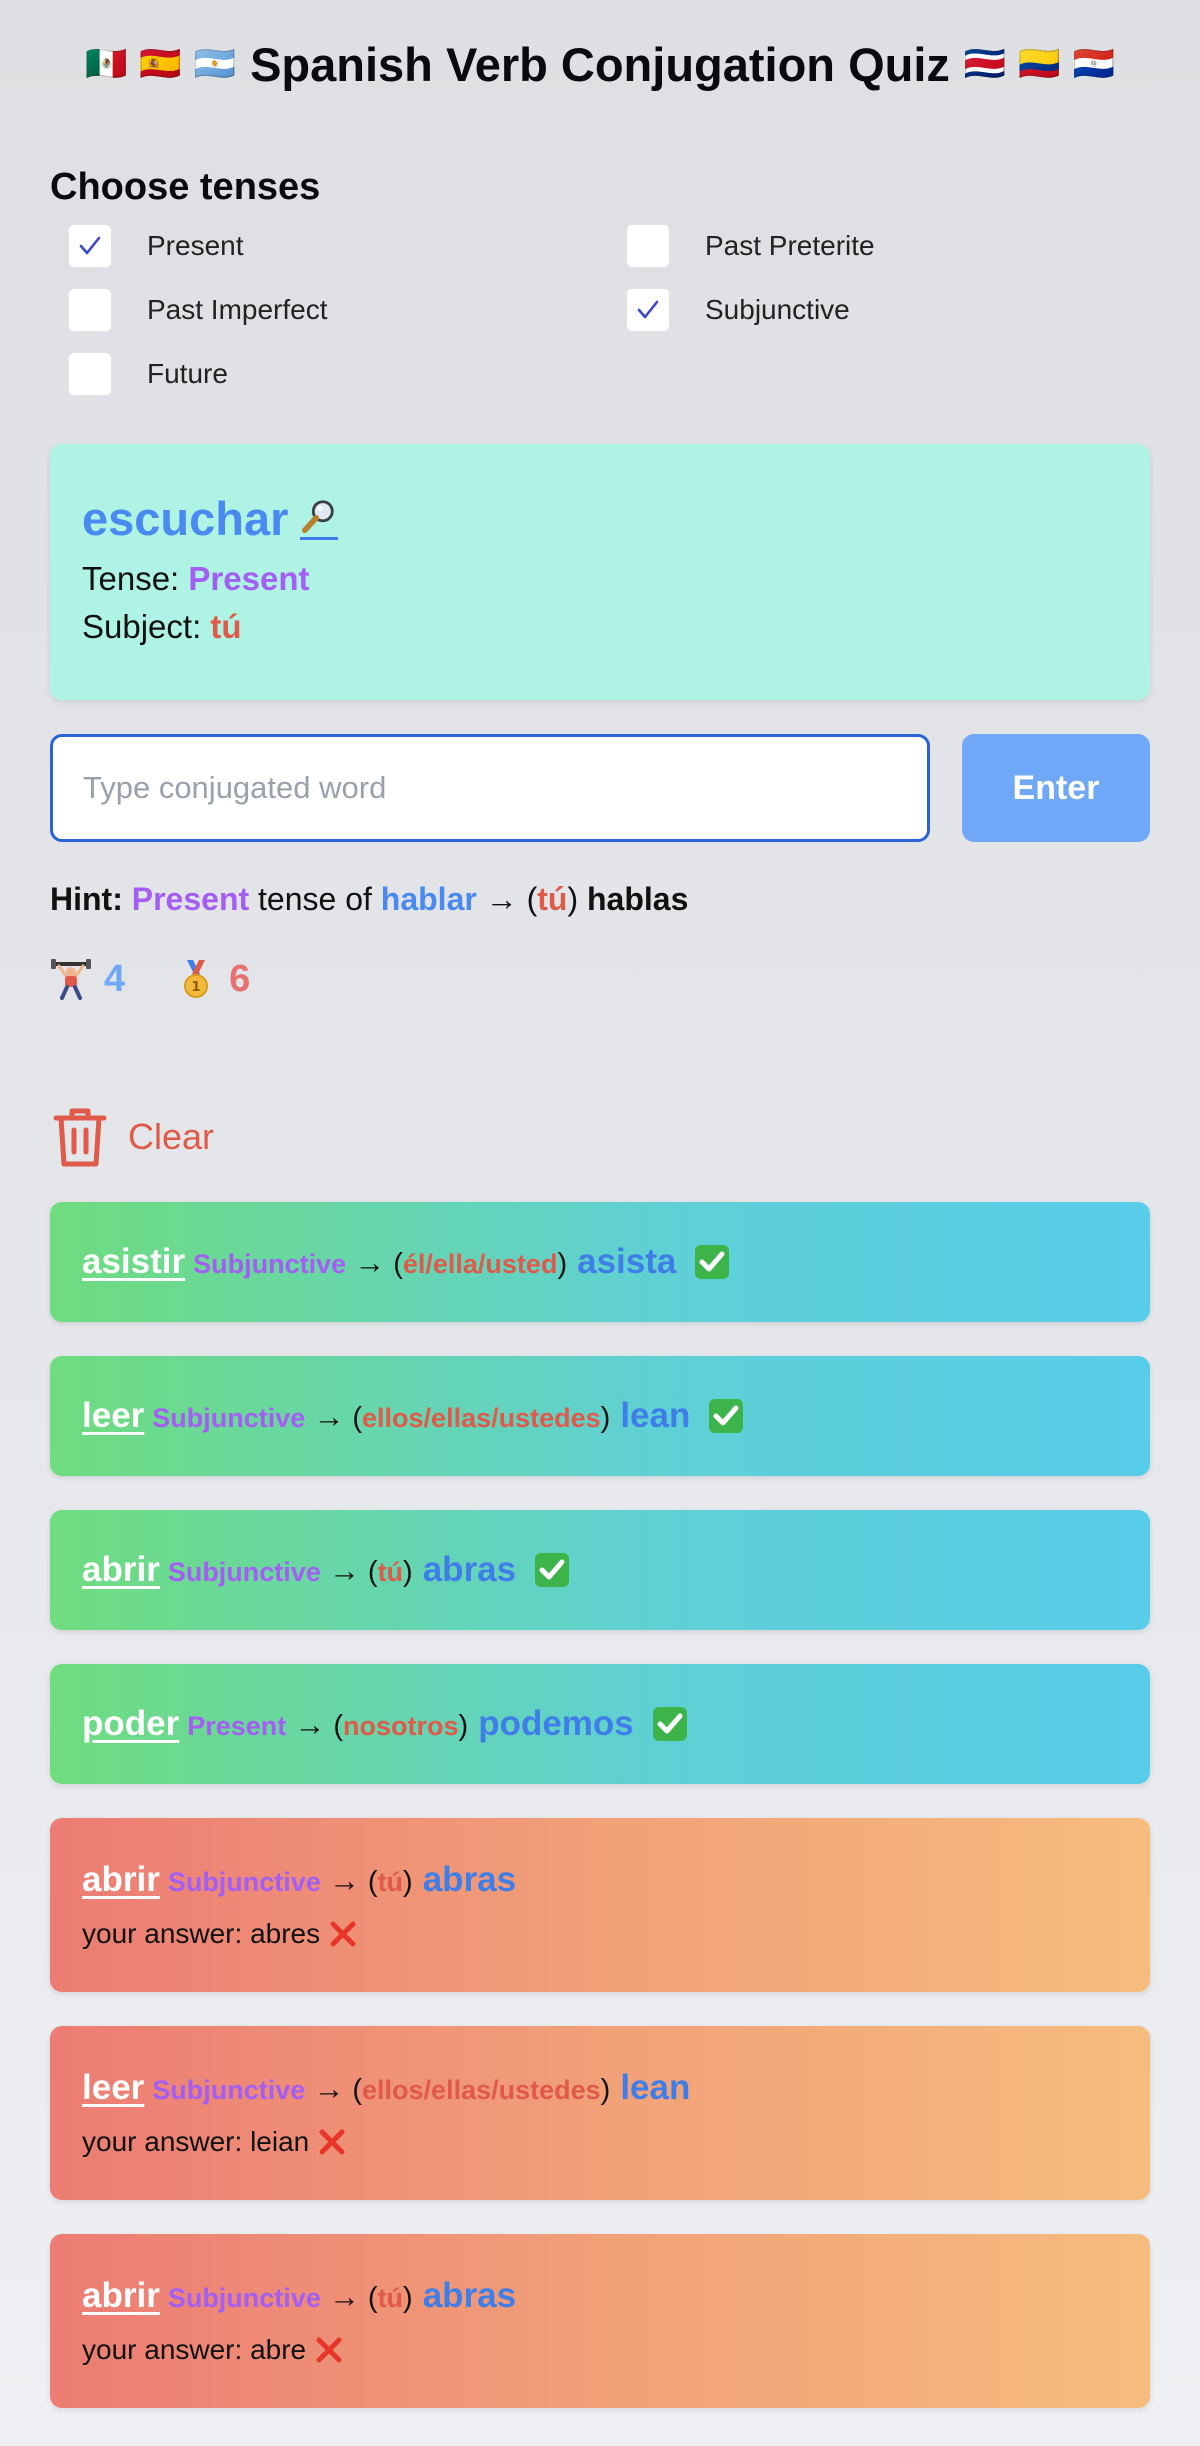 This screenshot has height=2446, width=1200. I want to click on verb-card: escuchar Tense: Present Subject: tú, so click(600, 572).